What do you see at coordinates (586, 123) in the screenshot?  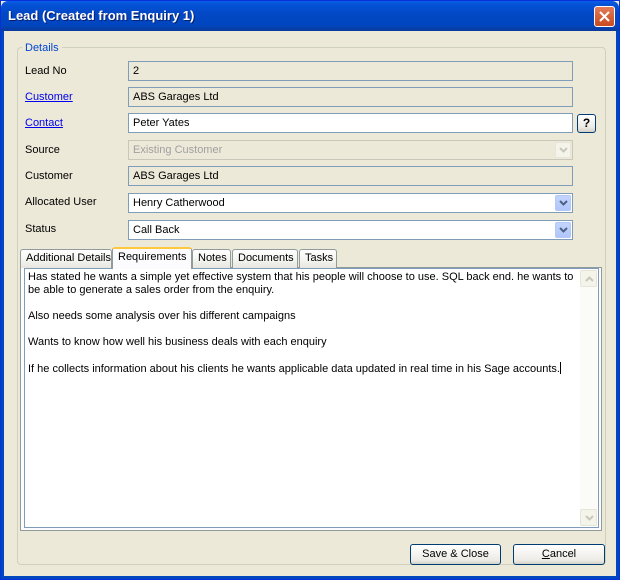 I see `contact-help-button: ?` at bounding box center [586, 123].